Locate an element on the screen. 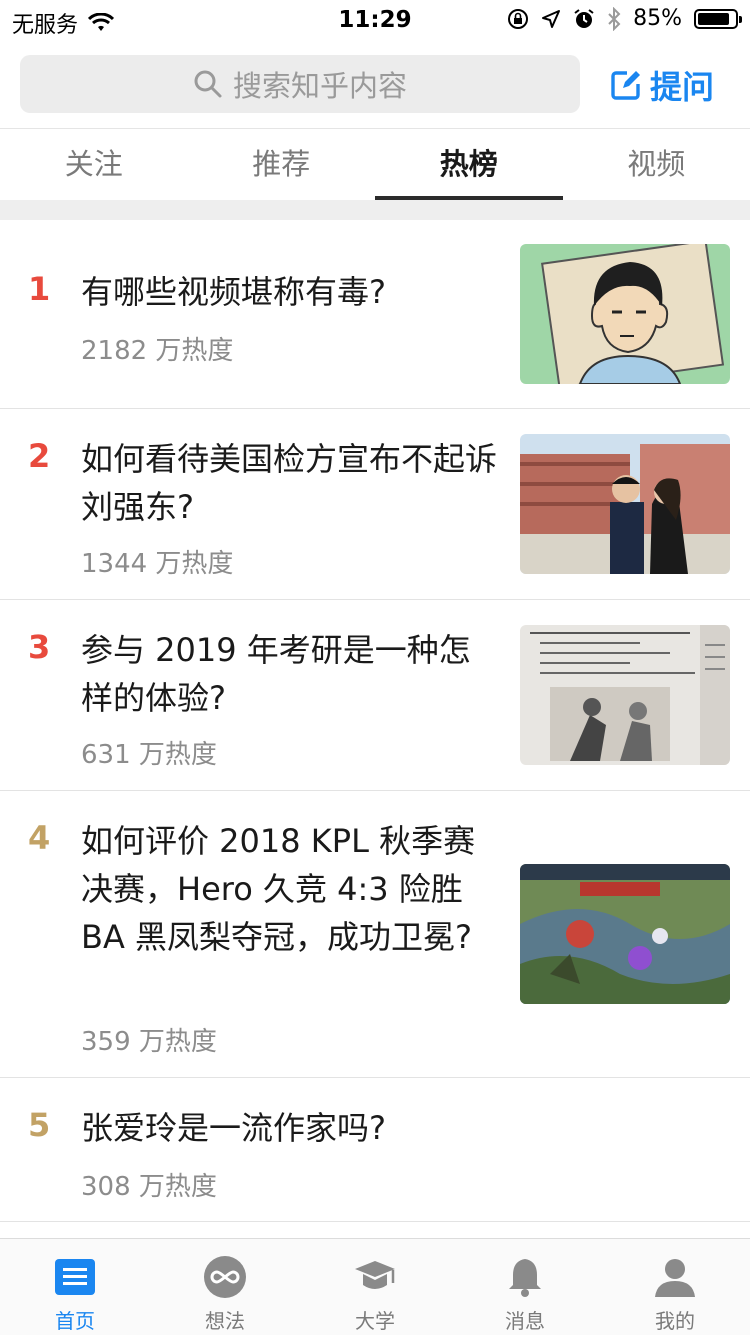 The width and height of the screenshot is (750, 1335). hot-list-item: 5 张爱玲是一流作家吗? 308 万热度 is located at coordinates (375, 1150).